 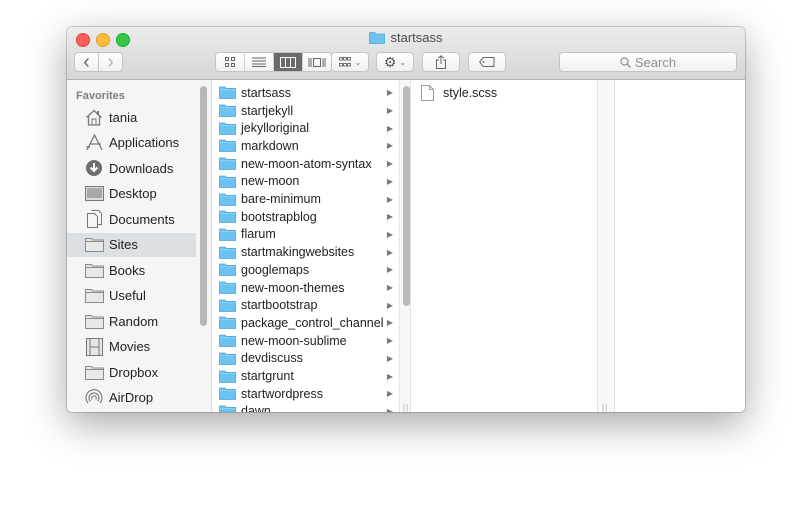 I want to click on sidebar-item-downloads: Downloads, so click(x=131, y=168).